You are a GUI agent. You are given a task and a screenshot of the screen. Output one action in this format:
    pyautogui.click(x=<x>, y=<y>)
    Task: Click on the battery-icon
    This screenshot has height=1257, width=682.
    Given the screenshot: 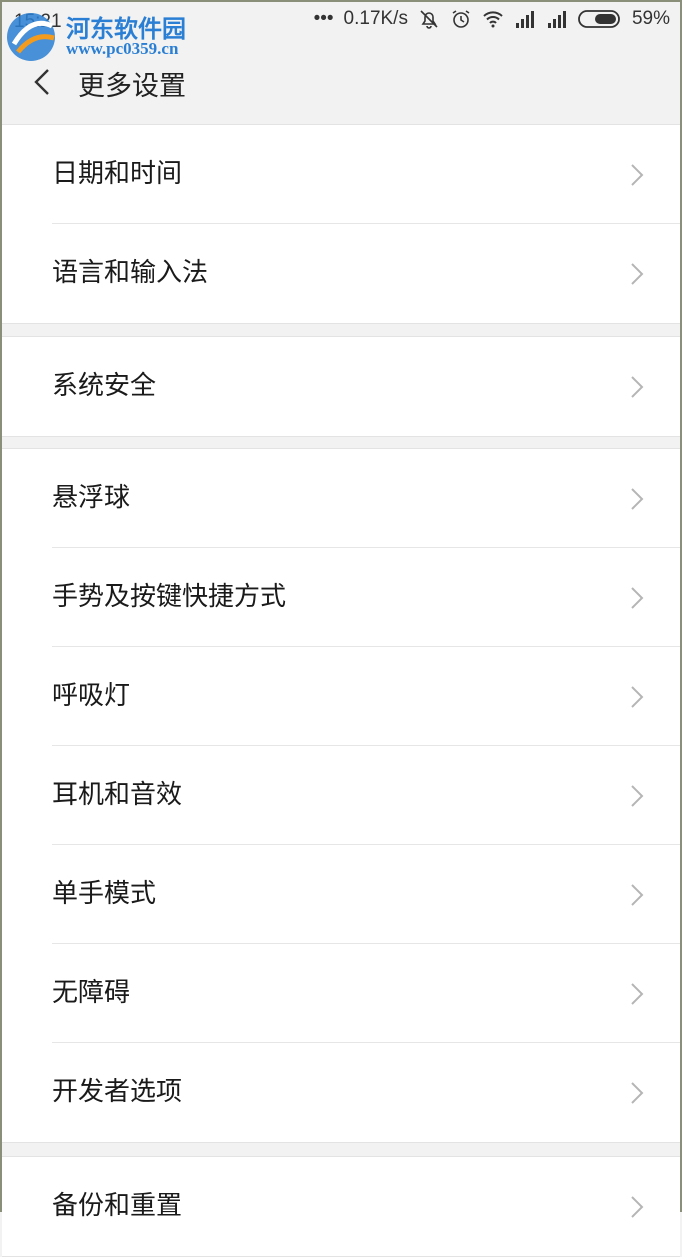 What is the action you would take?
    pyautogui.click(x=599, y=19)
    